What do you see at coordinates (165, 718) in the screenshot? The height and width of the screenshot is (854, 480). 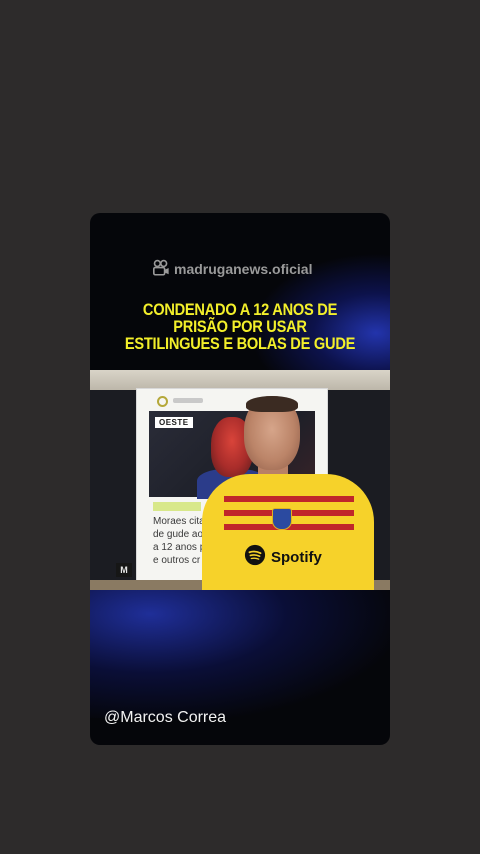 I see `username-caption: @Marcos Correa` at bounding box center [165, 718].